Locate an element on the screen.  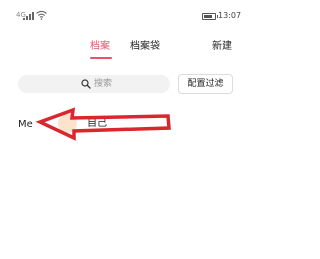
avatar is located at coordinates (67, 123).